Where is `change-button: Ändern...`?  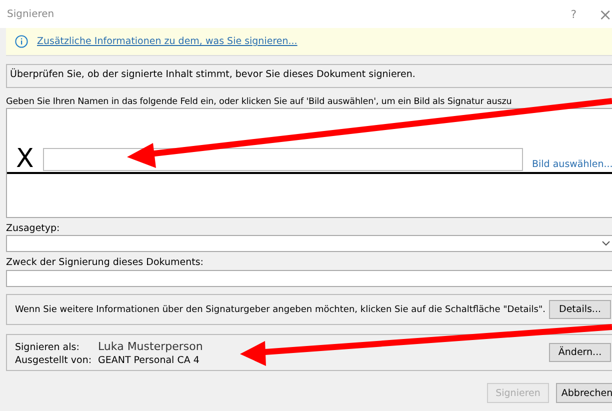 change-button: Ändern... is located at coordinates (580, 352).